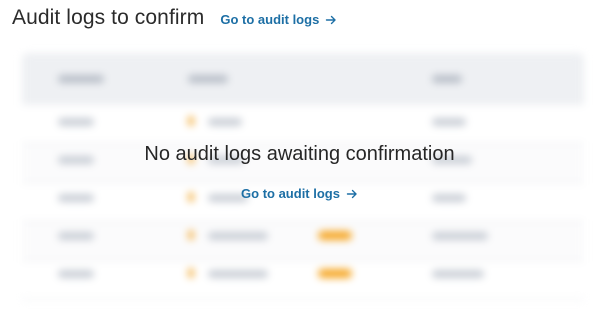 The height and width of the screenshot is (326, 599). What do you see at coordinates (299, 154) in the screenshot?
I see `empty-state-message: No audit logs awaiting confirmation` at bounding box center [299, 154].